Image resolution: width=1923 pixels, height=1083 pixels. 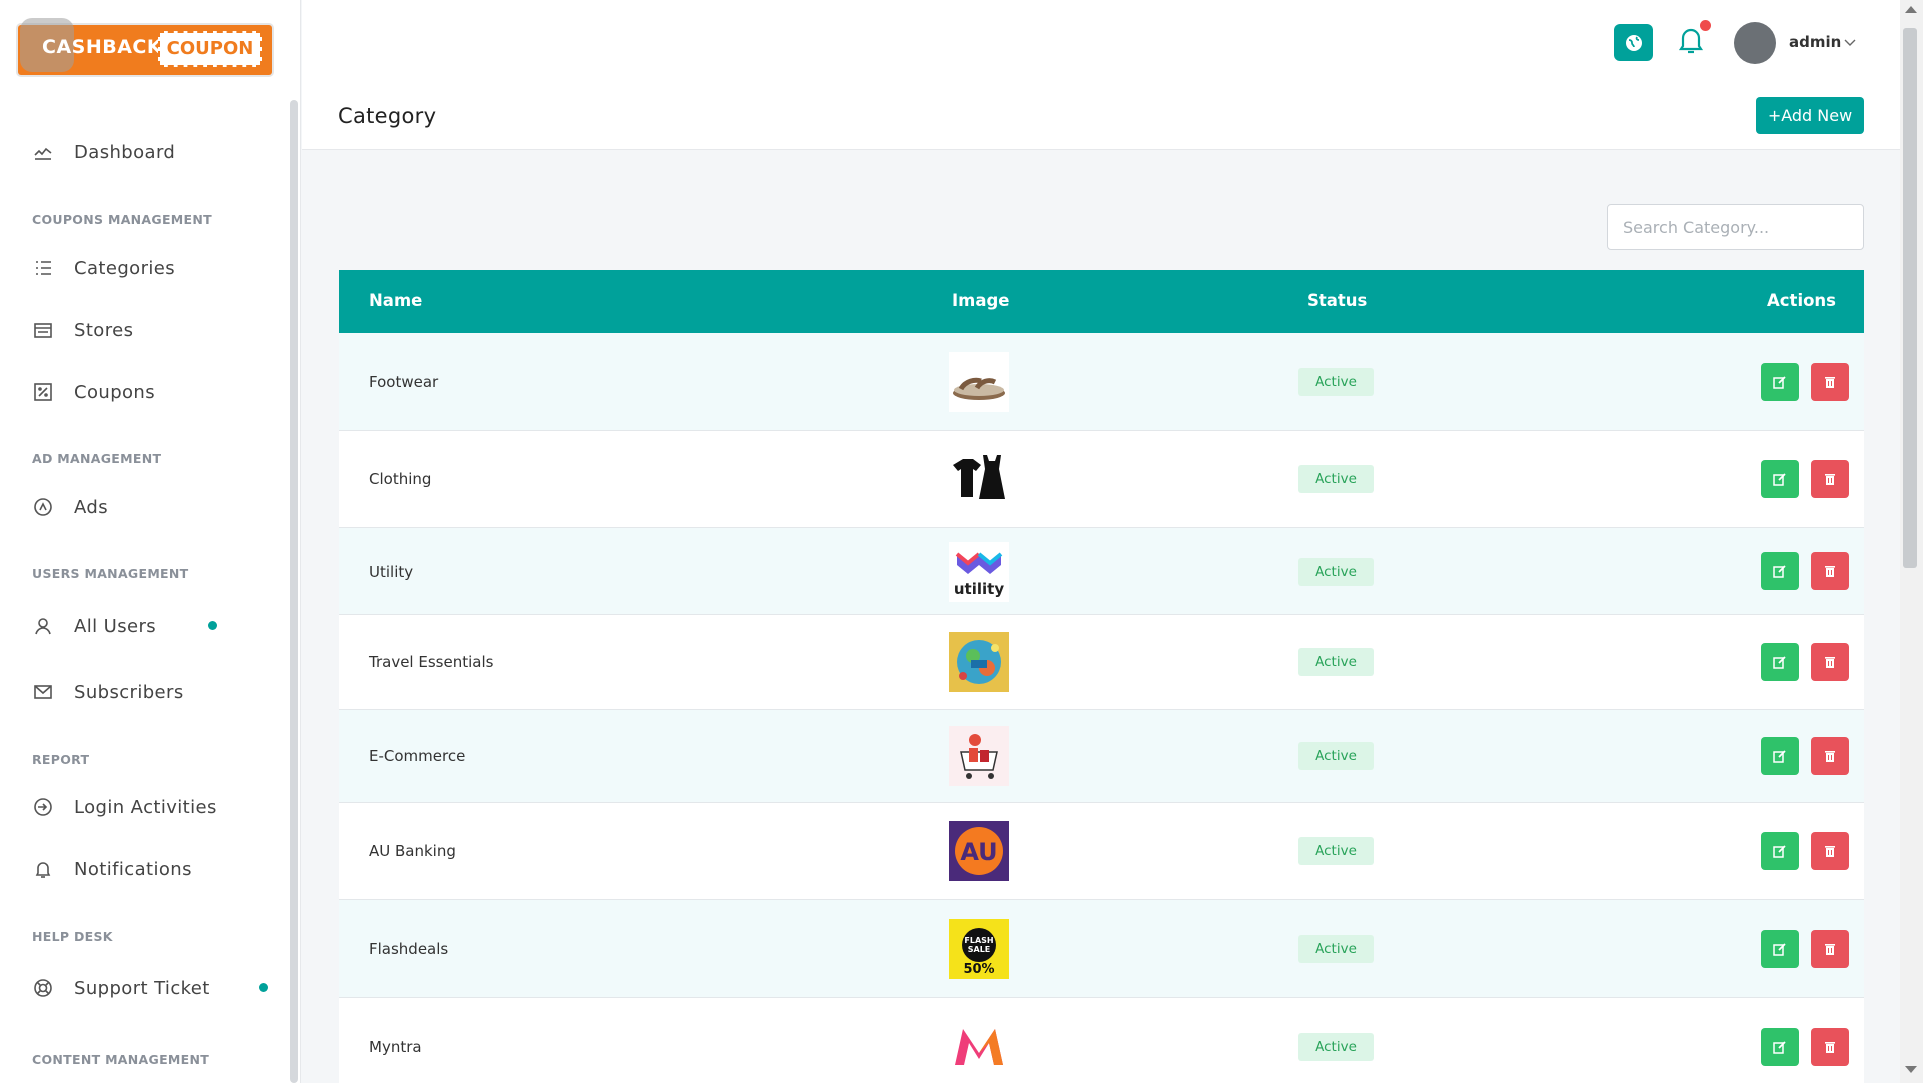 I want to click on au-logo-image: AU, so click(x=979, y=851).